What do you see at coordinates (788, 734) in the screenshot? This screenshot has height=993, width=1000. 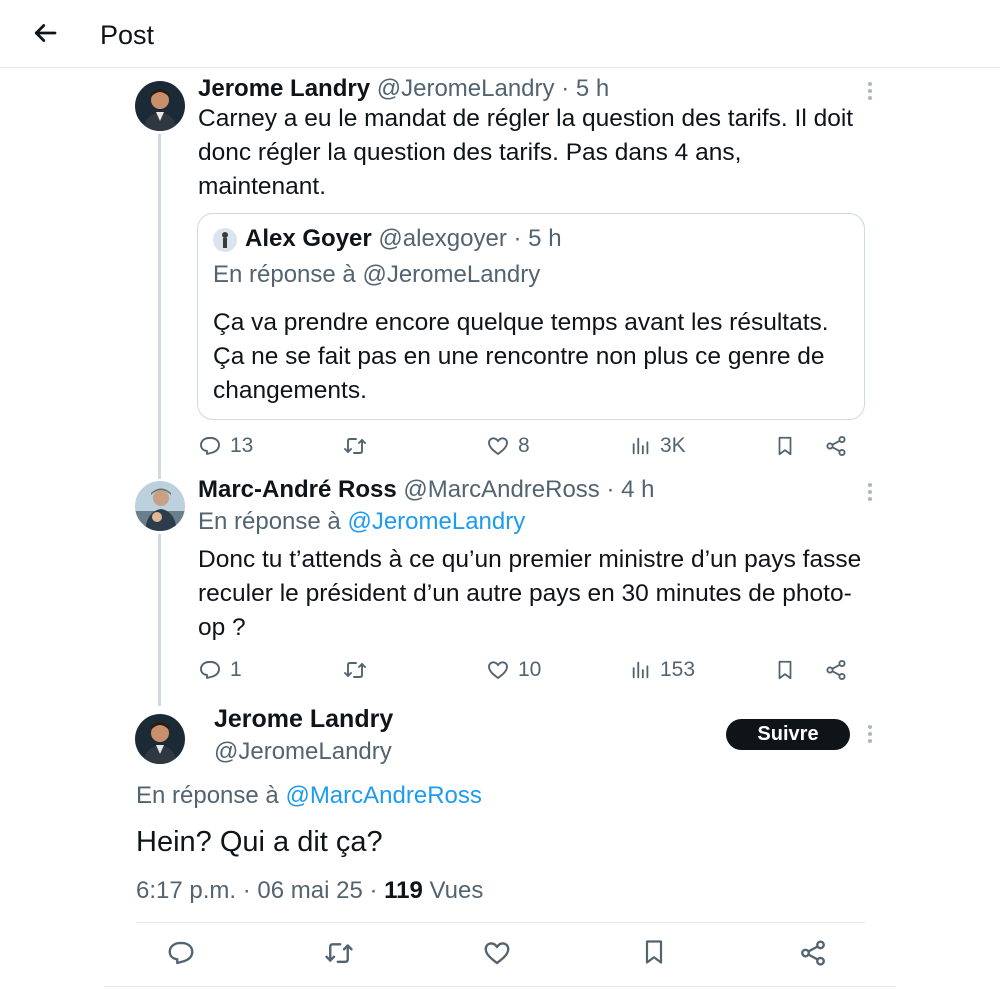 I see `follow-button: Suivre` at bounding box center [788, 734].